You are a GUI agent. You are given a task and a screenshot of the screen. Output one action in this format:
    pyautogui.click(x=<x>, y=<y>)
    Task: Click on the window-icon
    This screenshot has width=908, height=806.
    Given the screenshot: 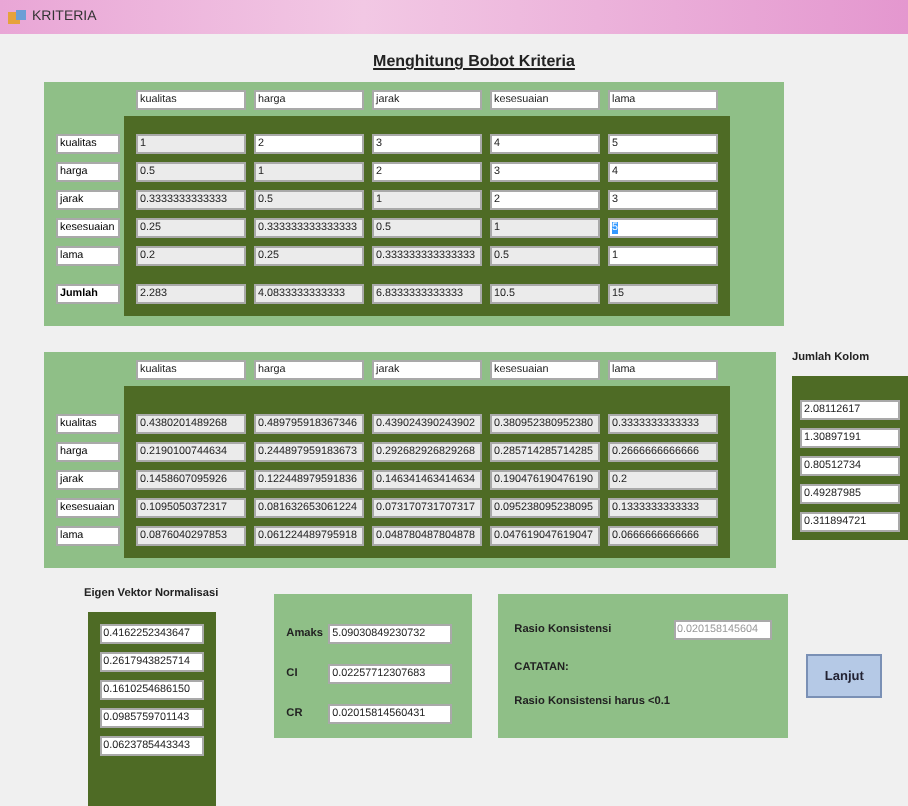 What is the action you would take?
    pyautogui.click(x=17, y=17)
    